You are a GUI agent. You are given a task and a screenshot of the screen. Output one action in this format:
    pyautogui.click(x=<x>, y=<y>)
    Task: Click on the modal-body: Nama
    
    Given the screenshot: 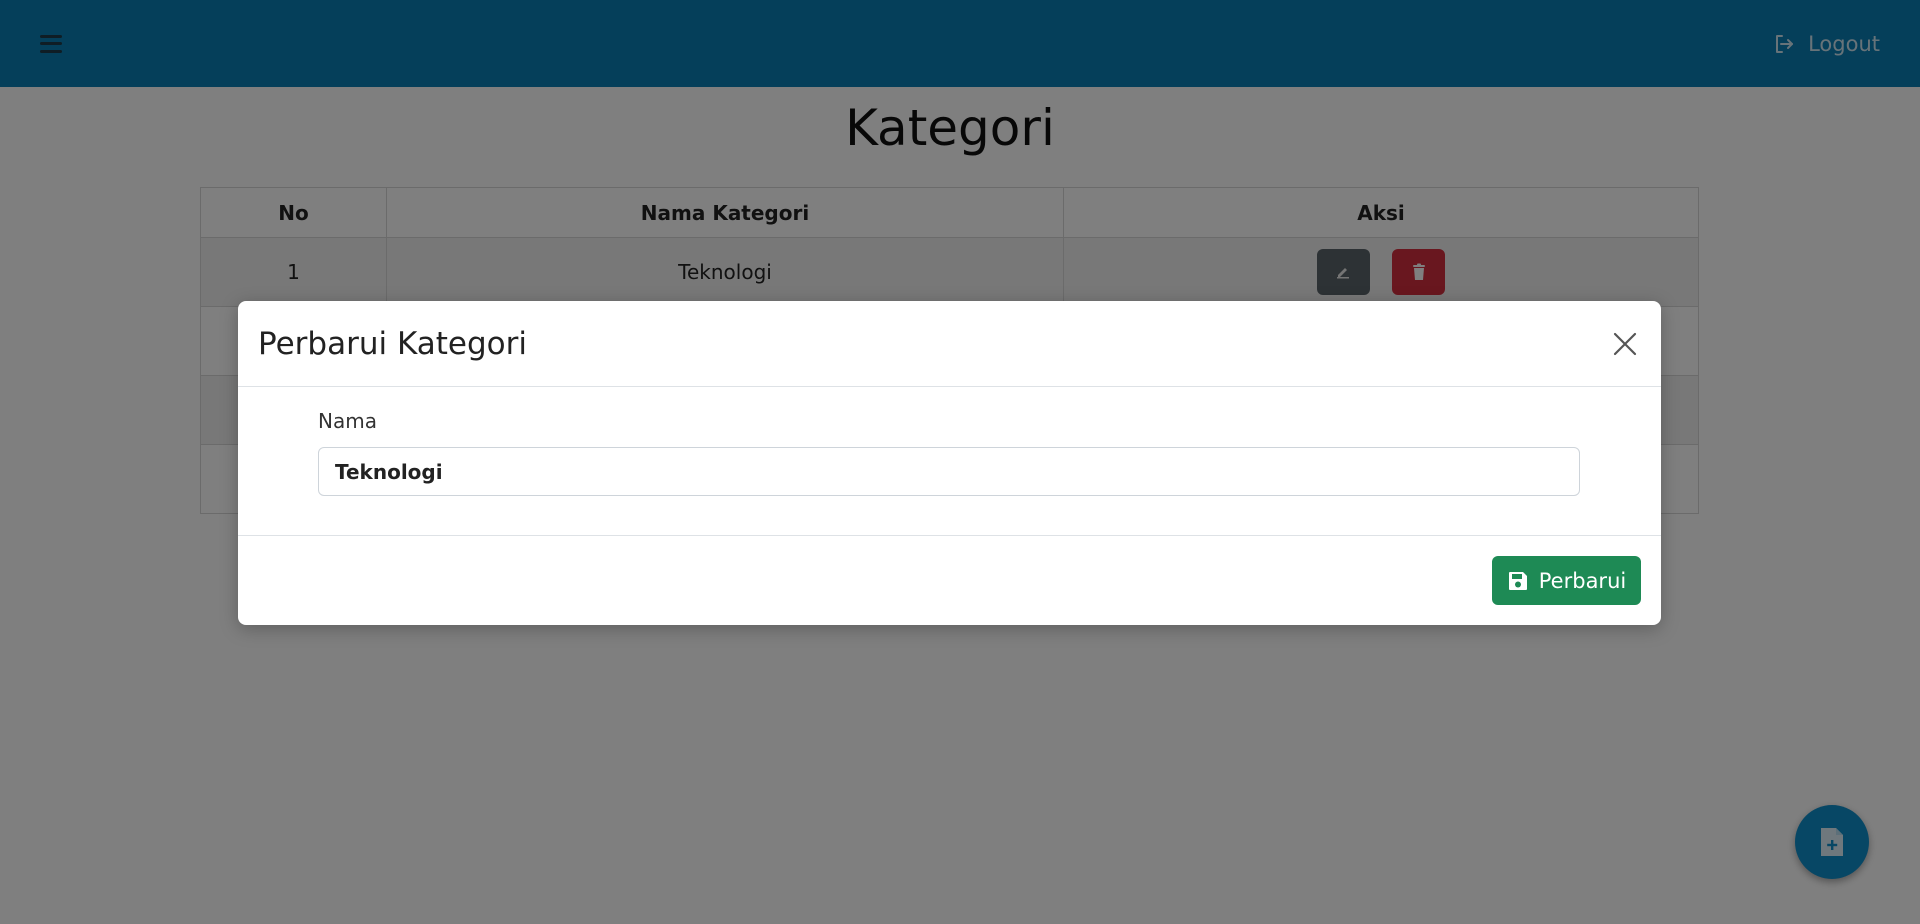 What is the action you would take?
    pyautogui.click(x=949, y=461)
    